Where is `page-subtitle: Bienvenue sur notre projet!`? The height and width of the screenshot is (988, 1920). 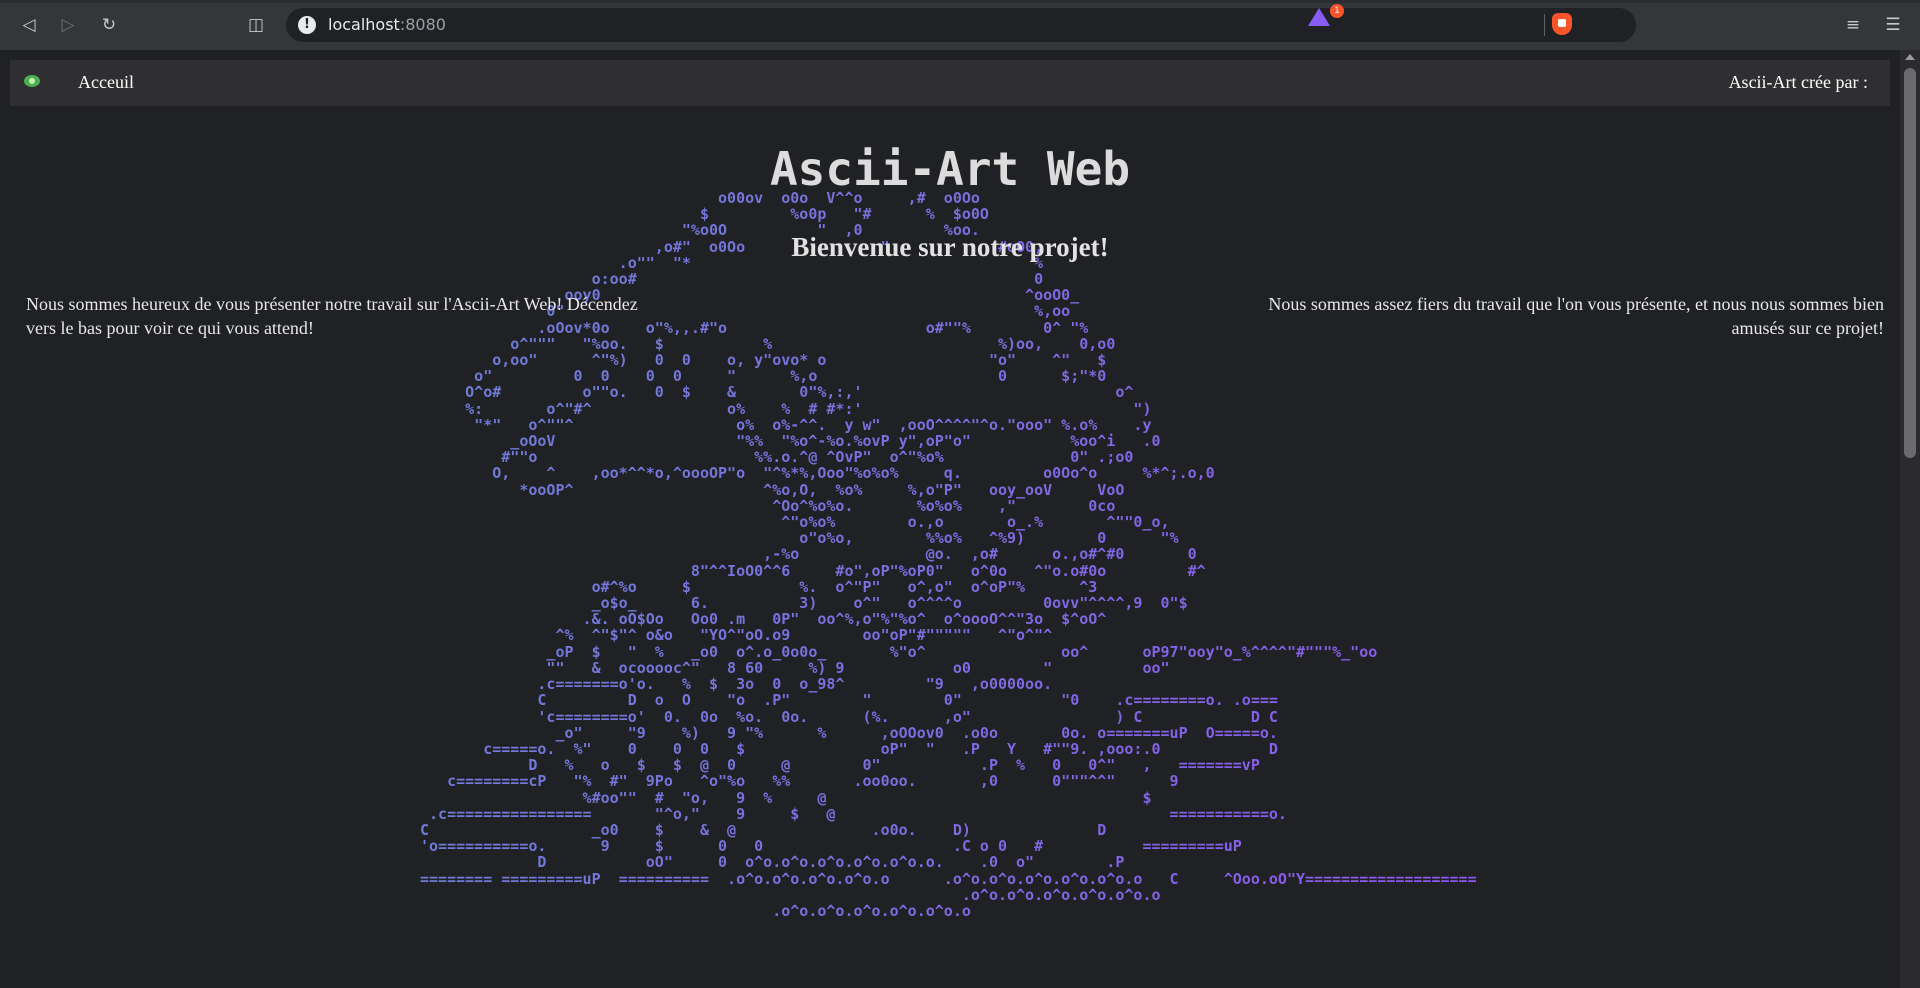 page-subtitle: Bienvenue sur notre projet! is located at coordinates (950, 247).